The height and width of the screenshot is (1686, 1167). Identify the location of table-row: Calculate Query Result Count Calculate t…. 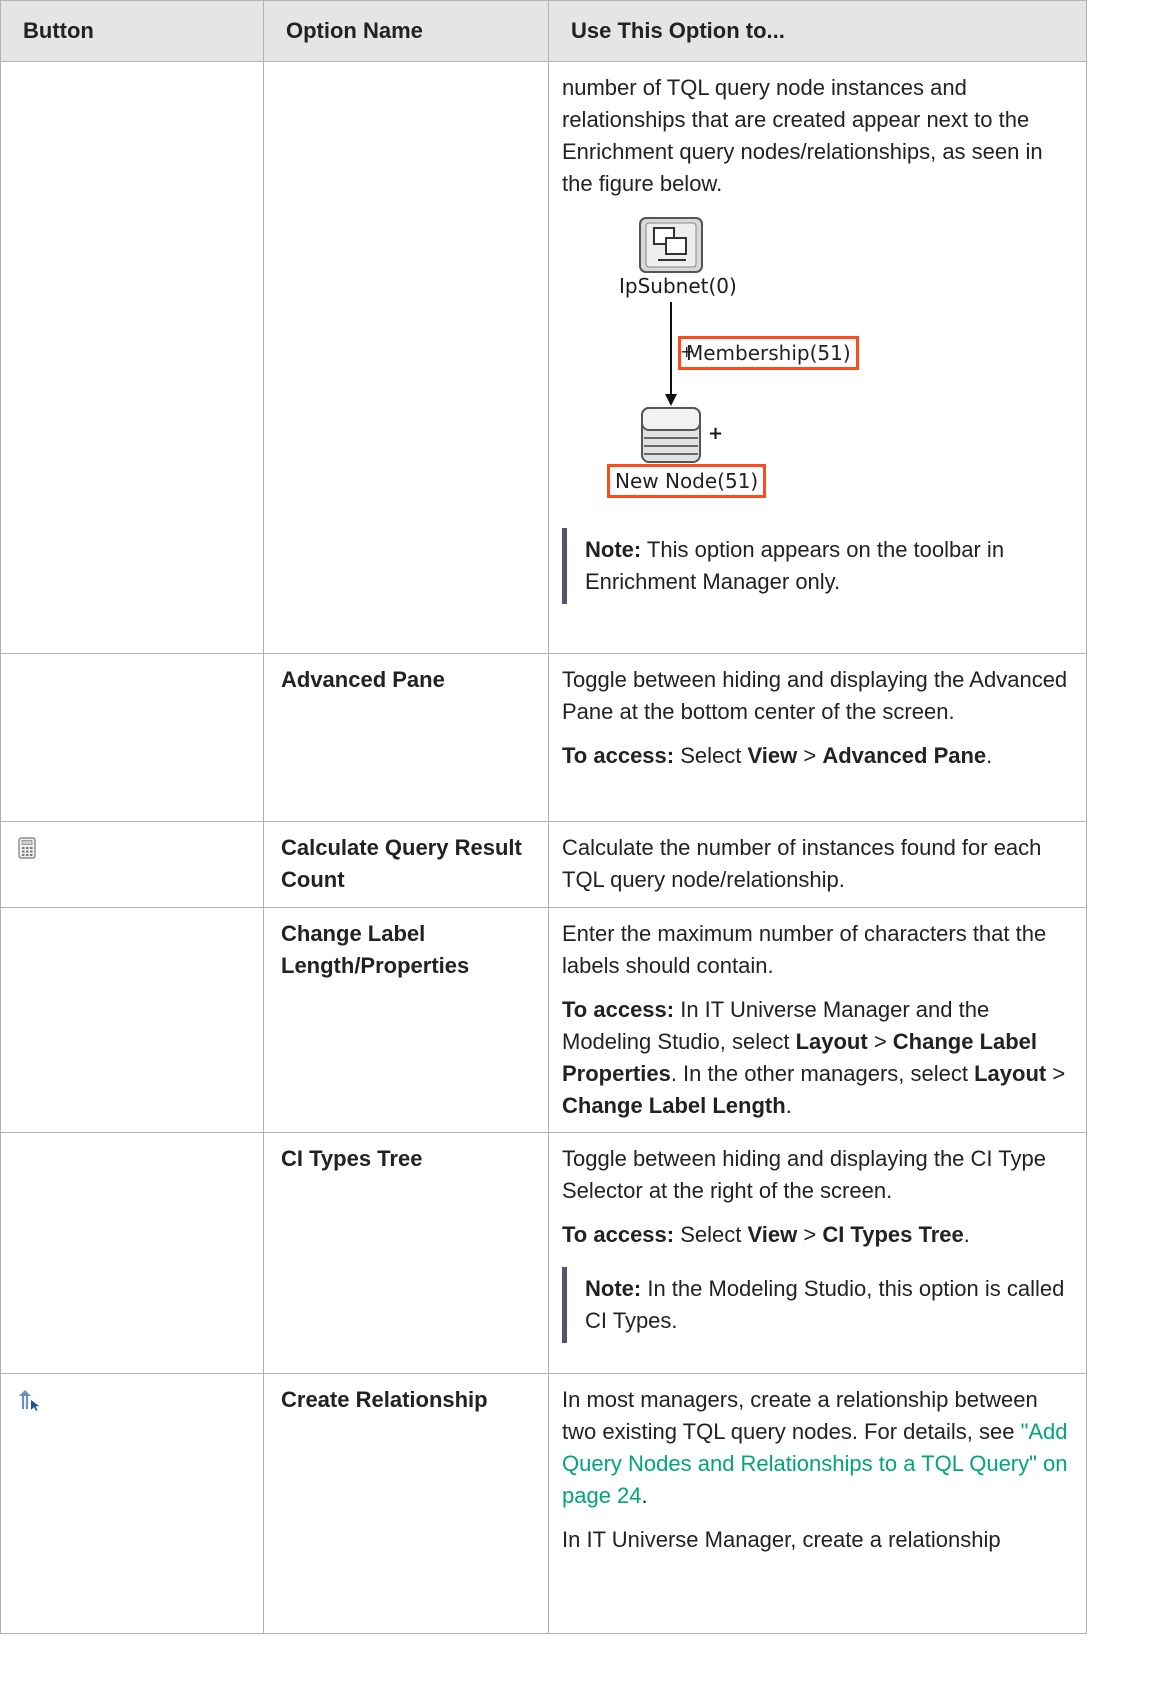
(543, 864).